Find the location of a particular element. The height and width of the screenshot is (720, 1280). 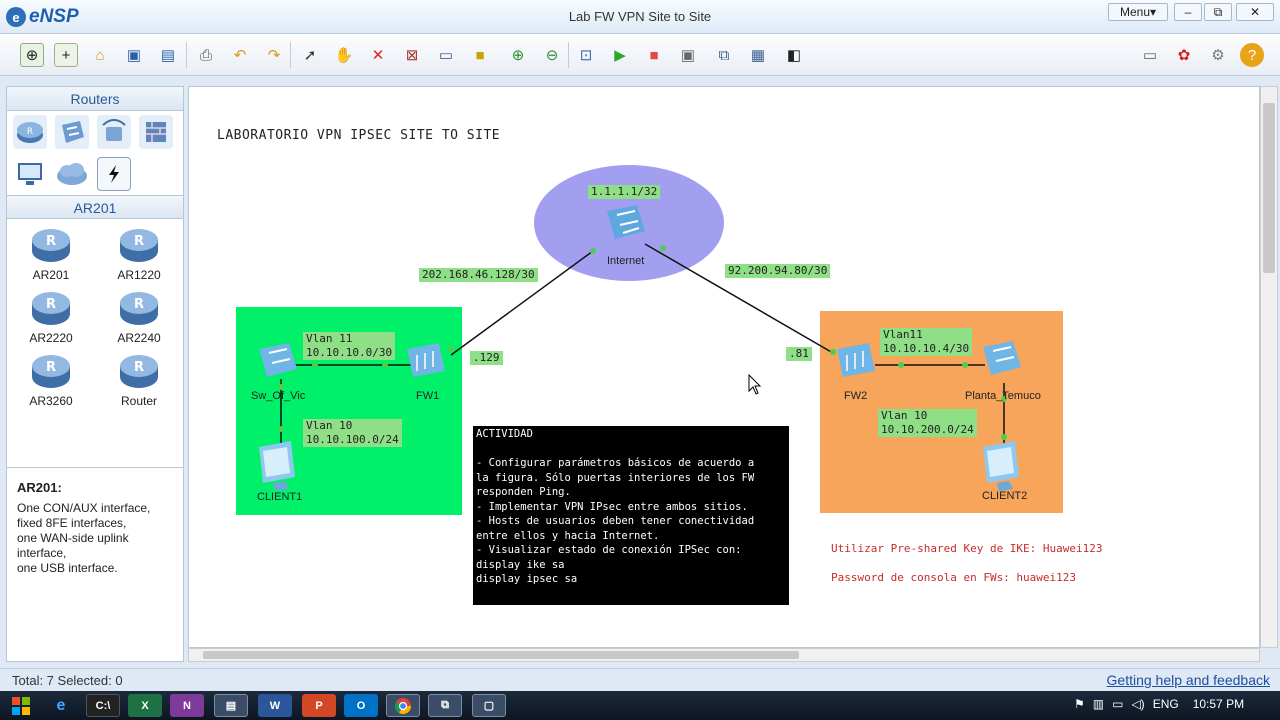

language-indicator: ENG is located at coordinates (1166, 704).